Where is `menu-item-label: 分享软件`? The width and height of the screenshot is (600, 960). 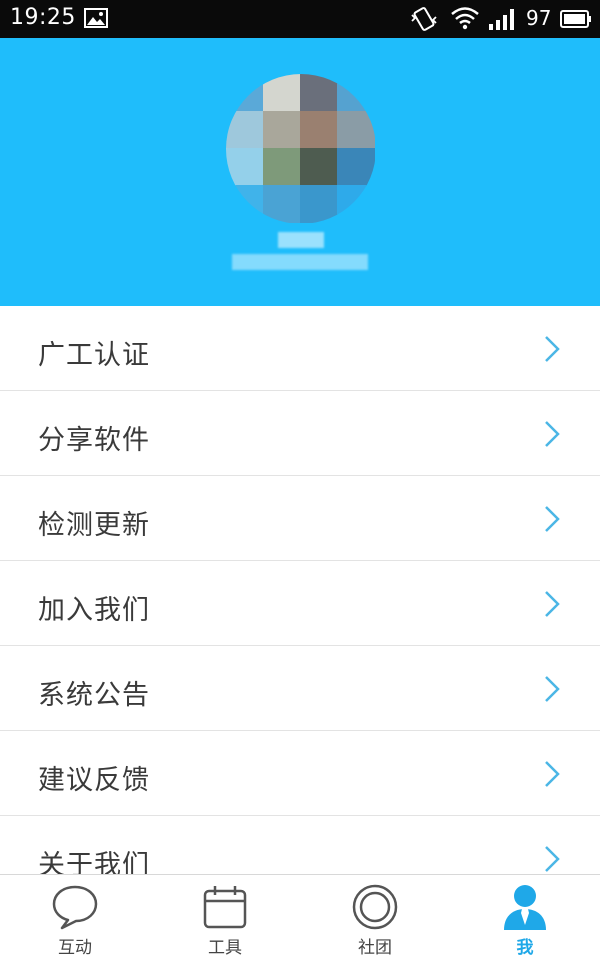
menu-item-label: 分享软件 is located at coordinates (94, 440).